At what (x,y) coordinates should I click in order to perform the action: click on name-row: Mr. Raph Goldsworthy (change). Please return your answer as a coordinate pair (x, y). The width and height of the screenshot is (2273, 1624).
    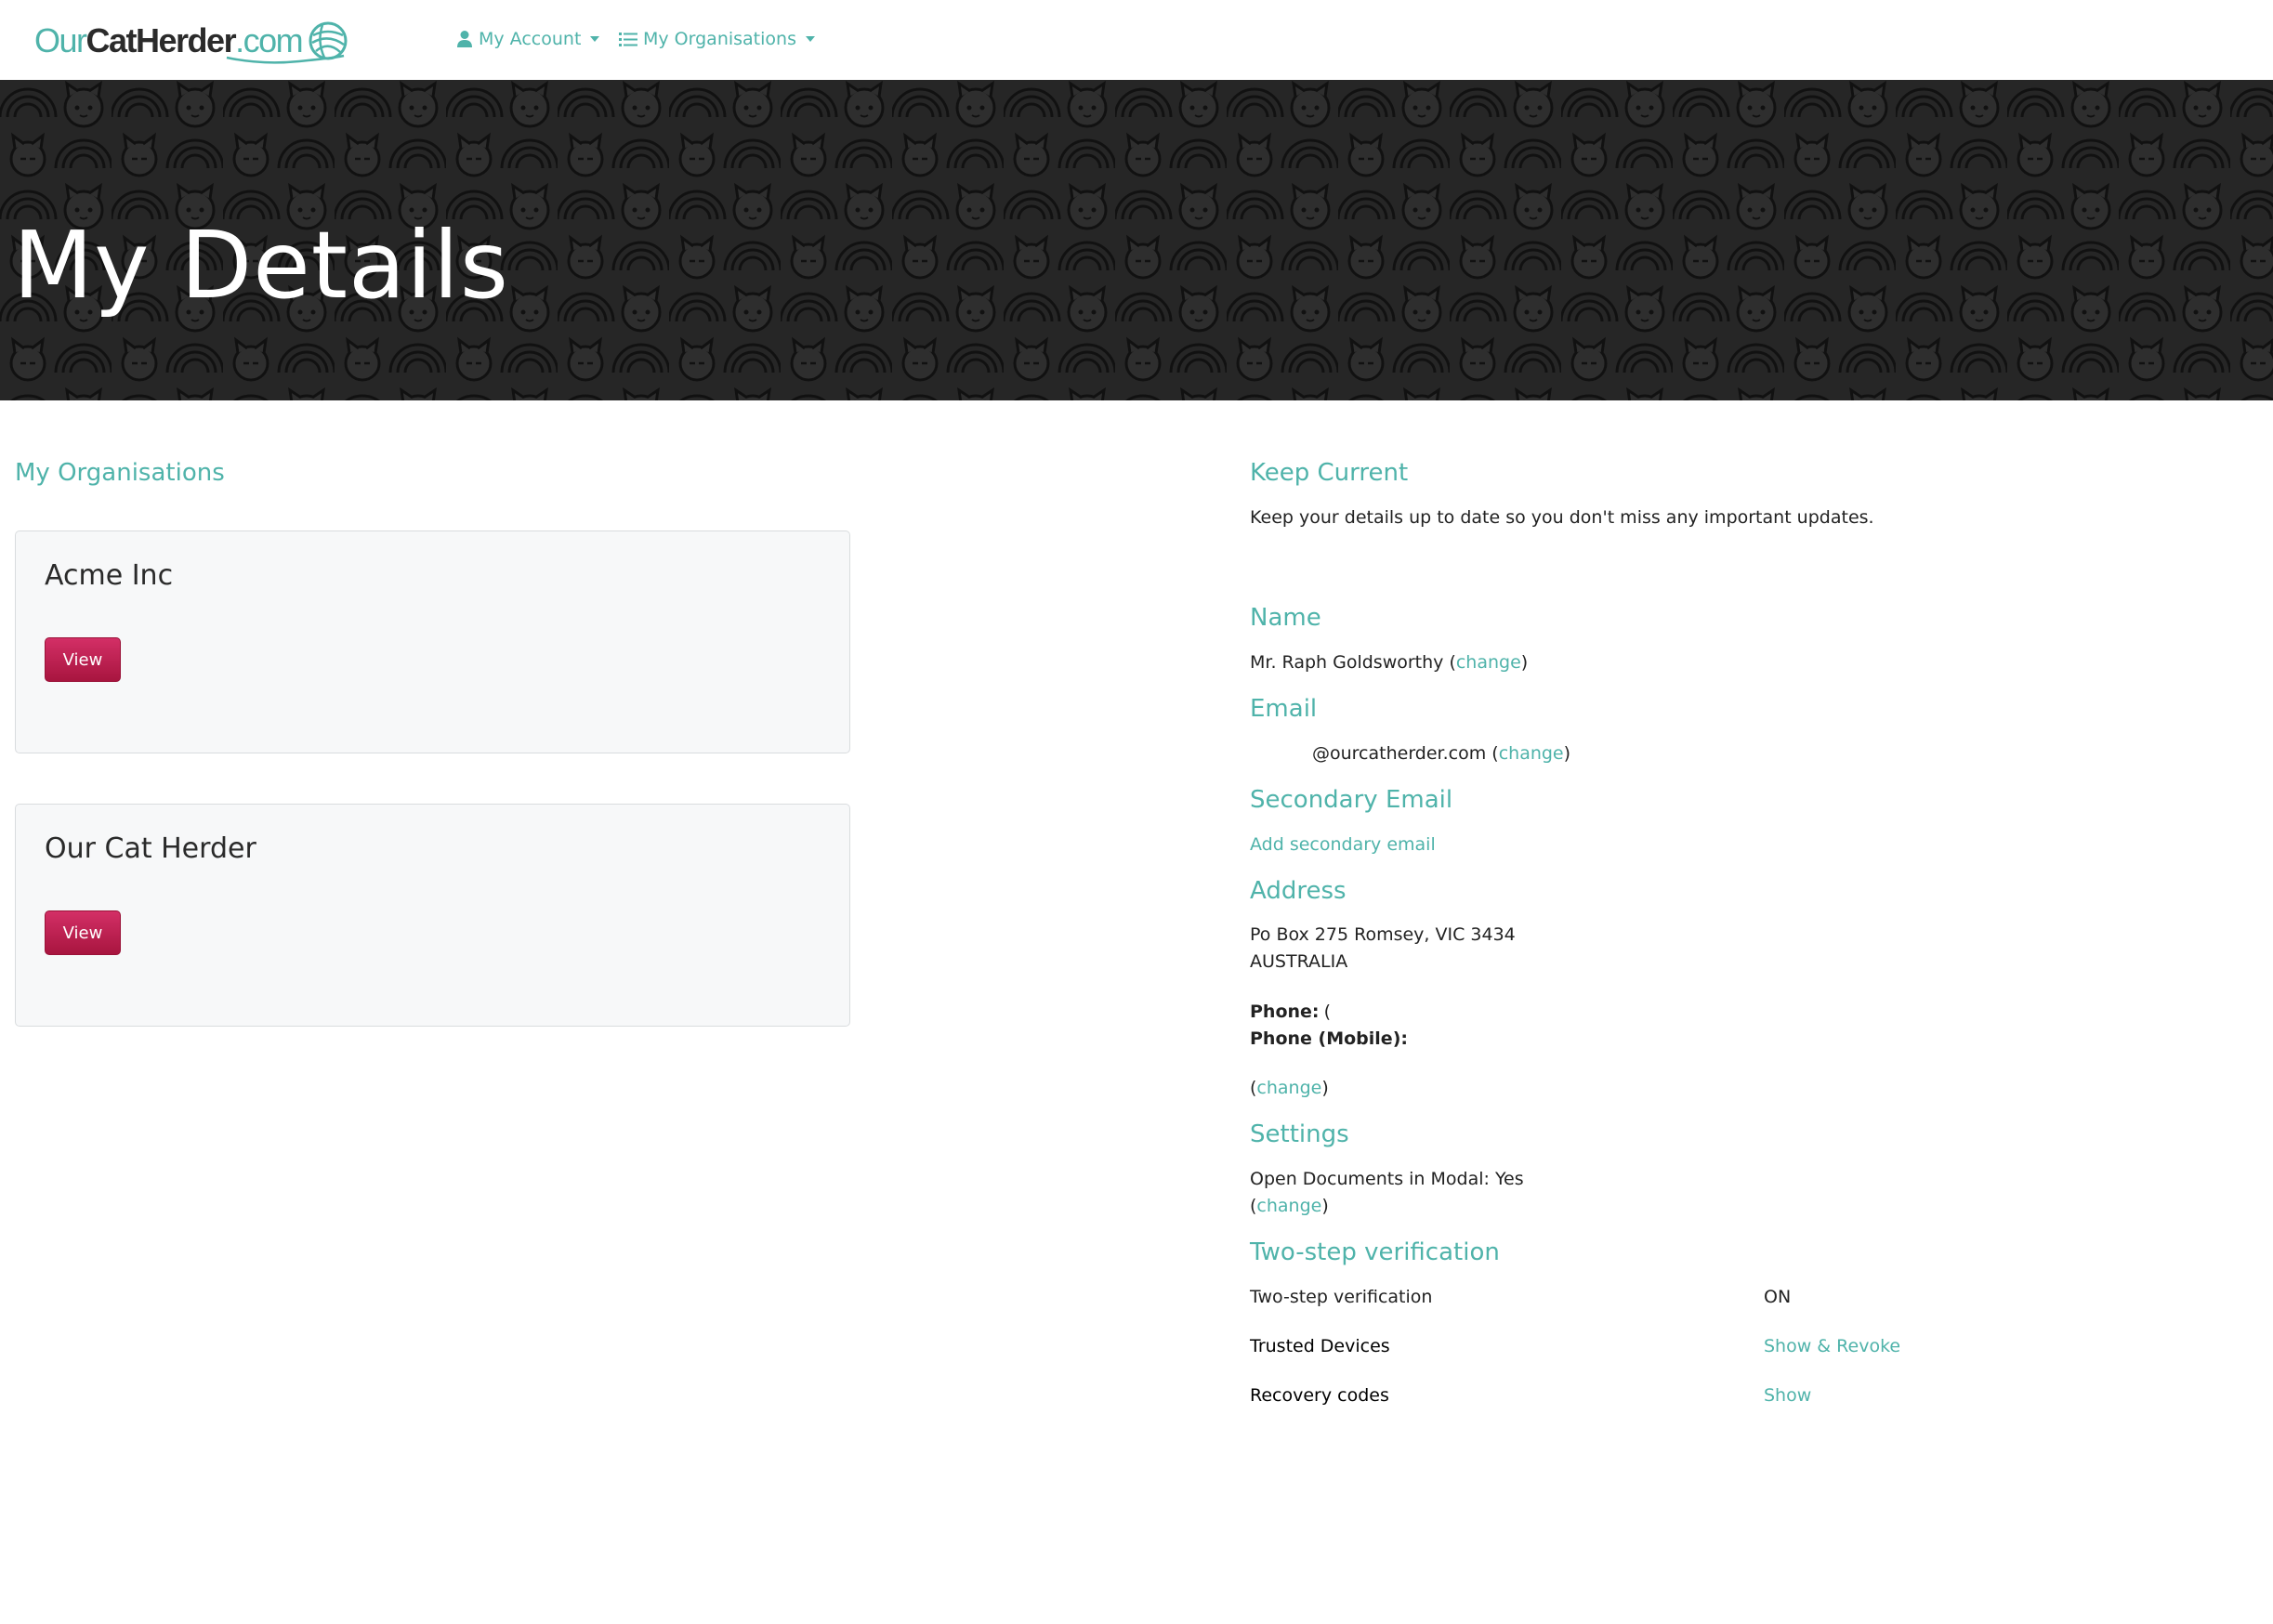
    Looking at the image, I should click on (1389, 663).